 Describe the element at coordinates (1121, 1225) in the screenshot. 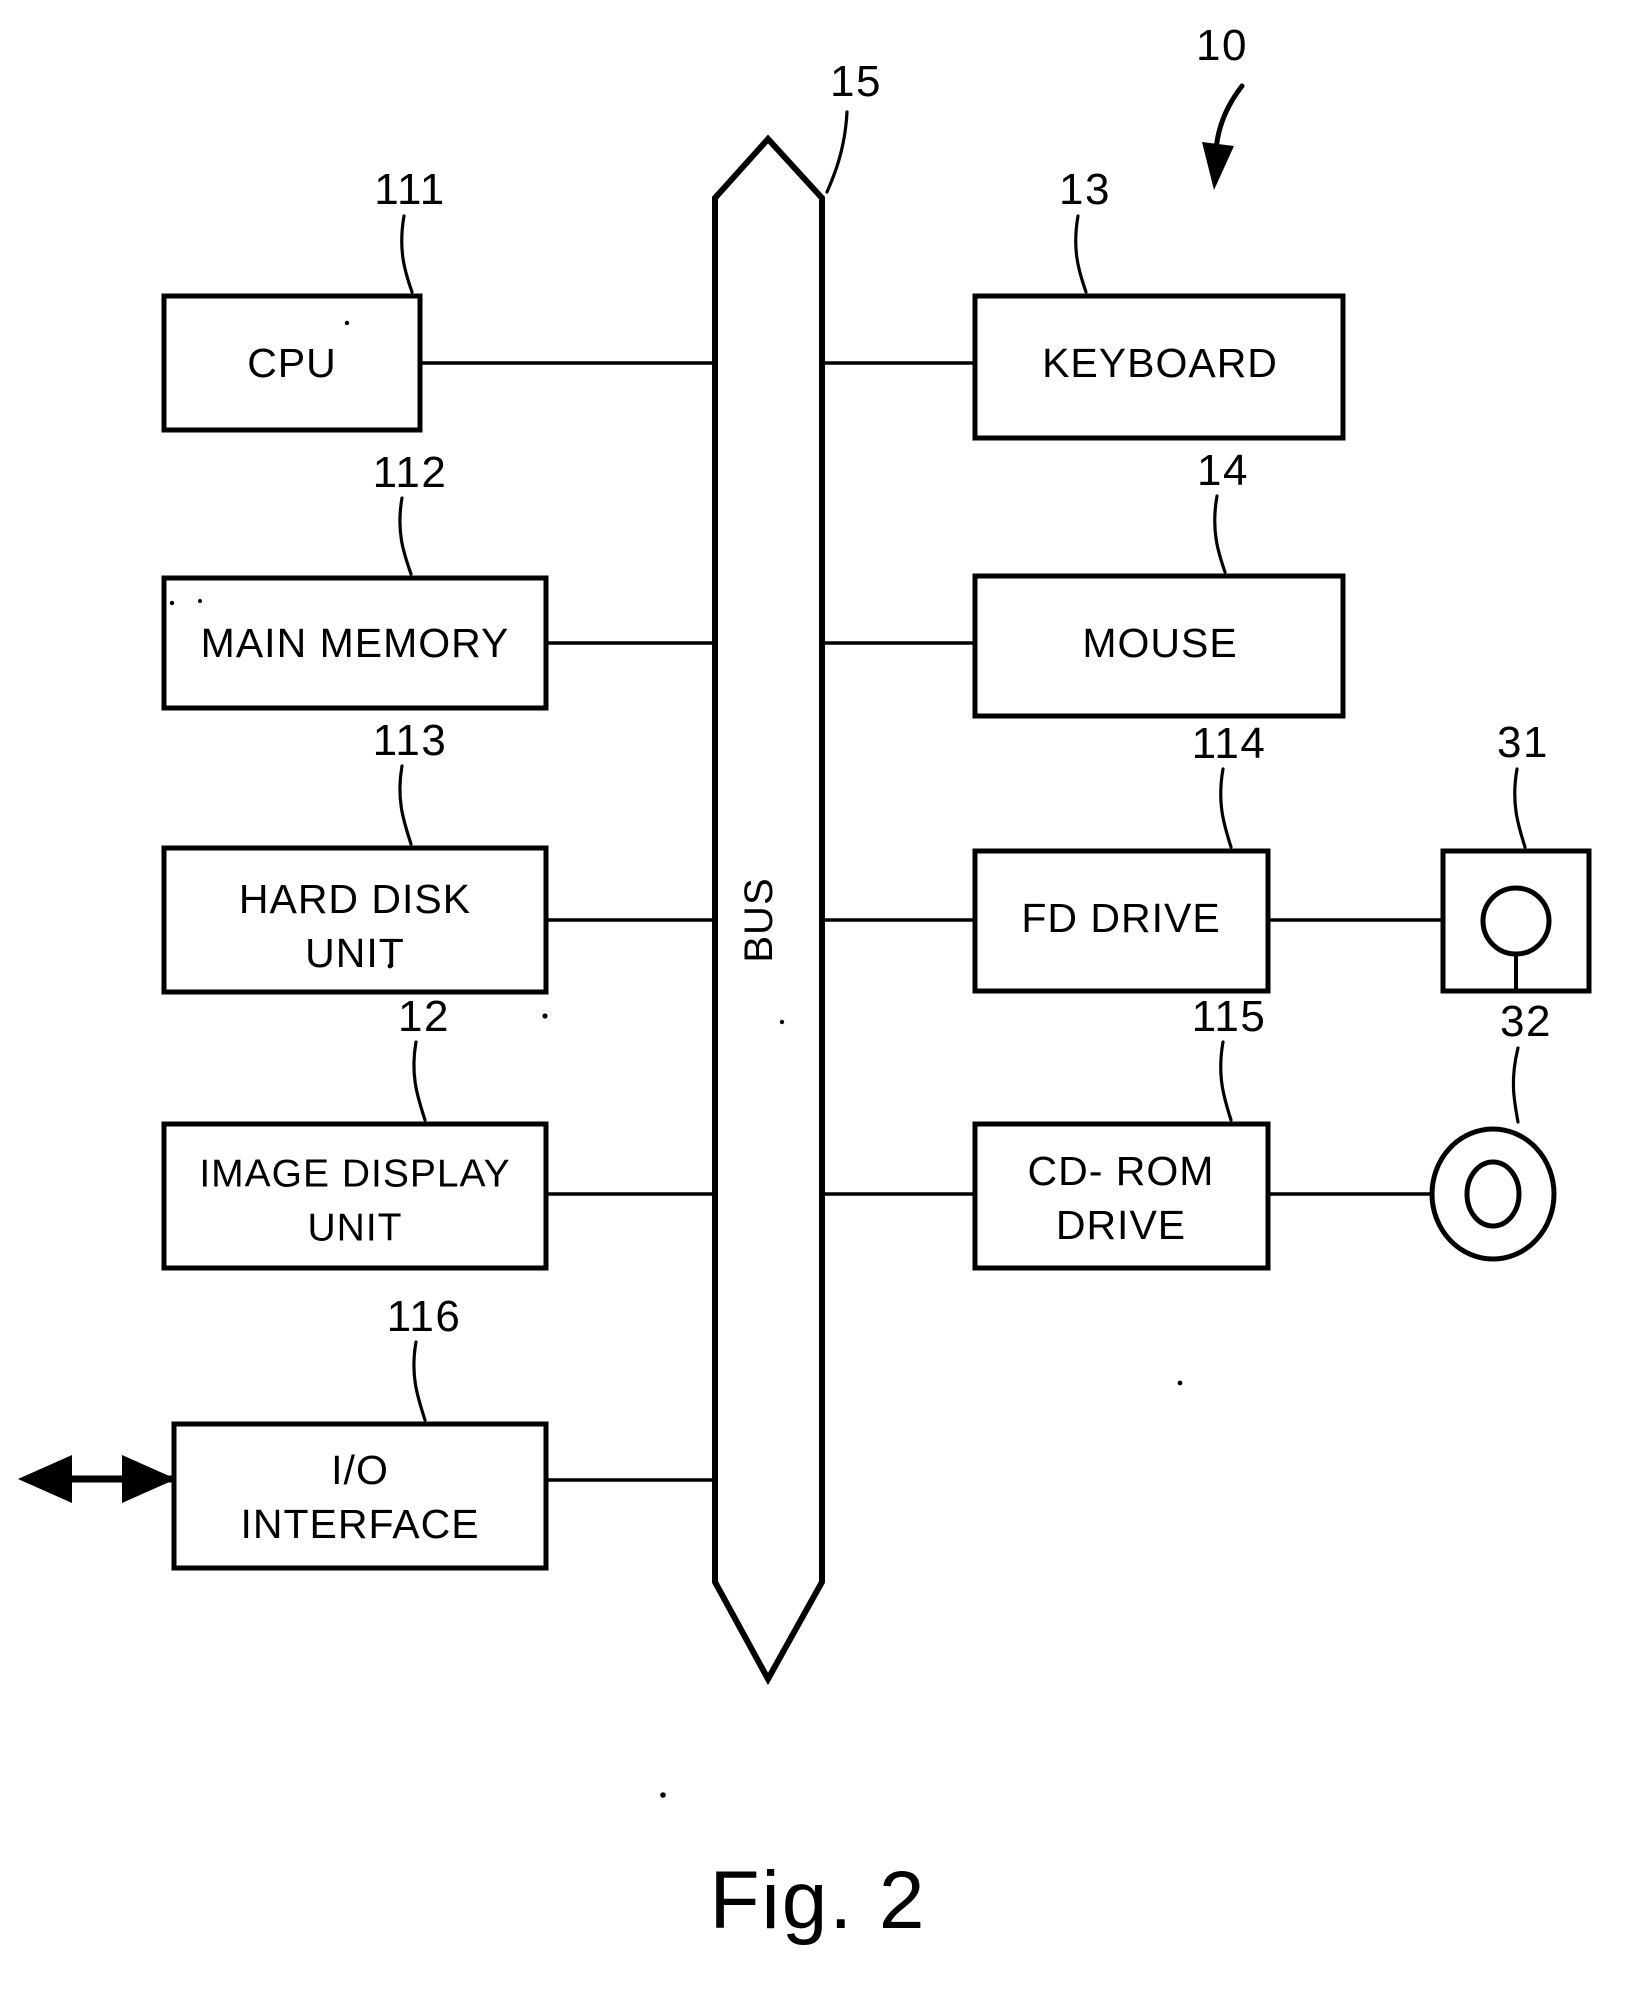

I see `cdrom-drive-label-line2: DRIVE` at that location.